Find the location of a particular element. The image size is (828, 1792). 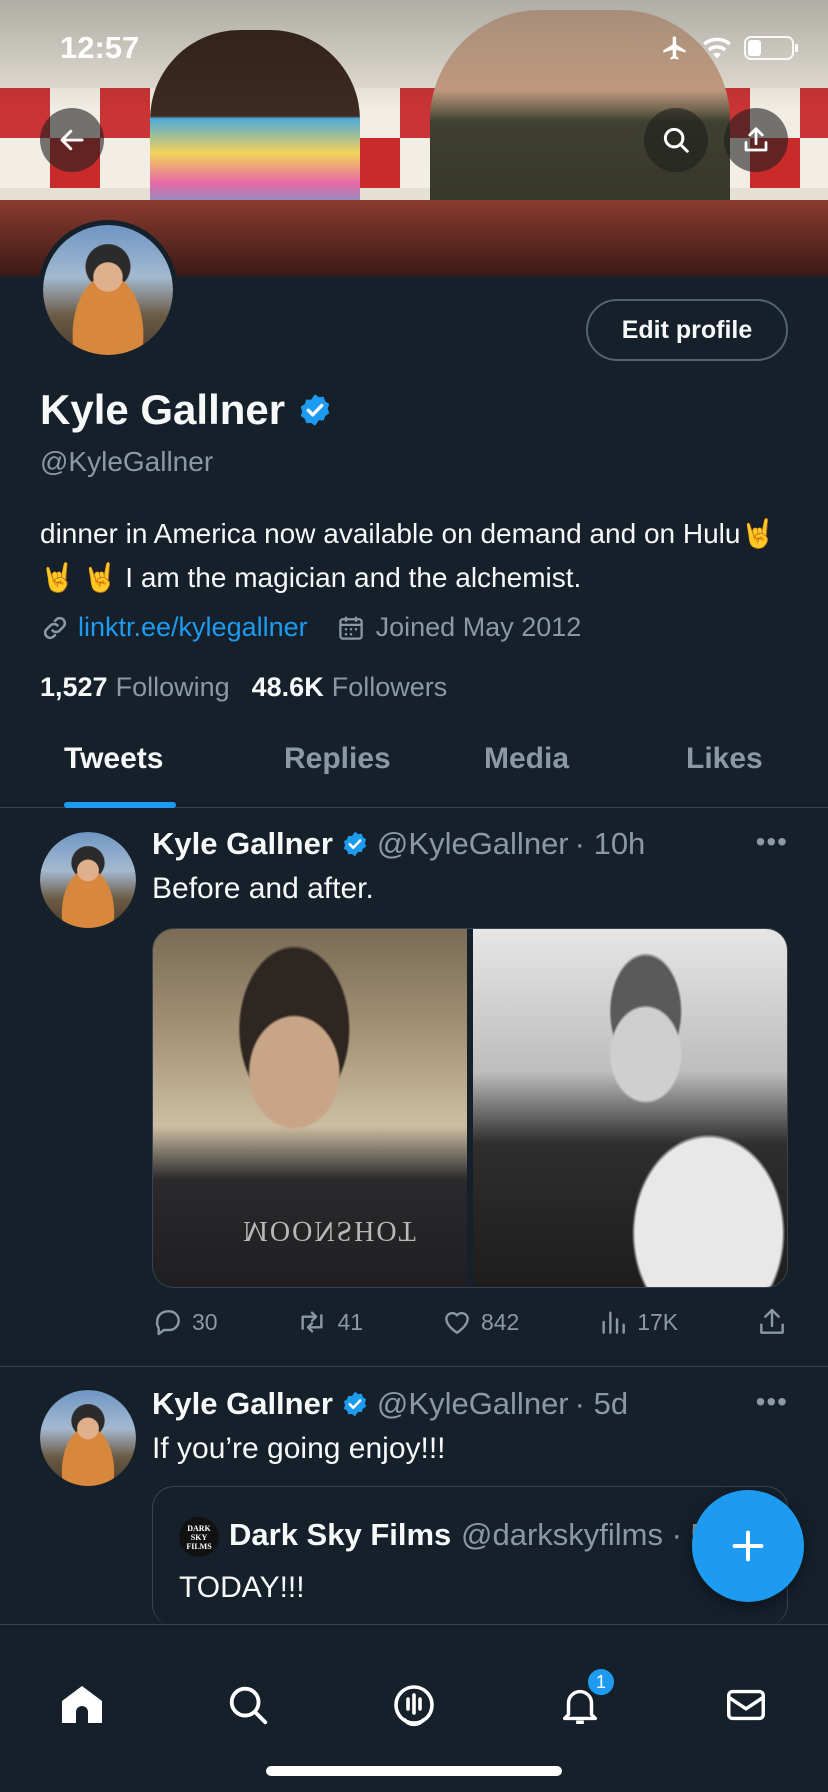

tweet-time: · 5d is located at coordinates (601, 1403).